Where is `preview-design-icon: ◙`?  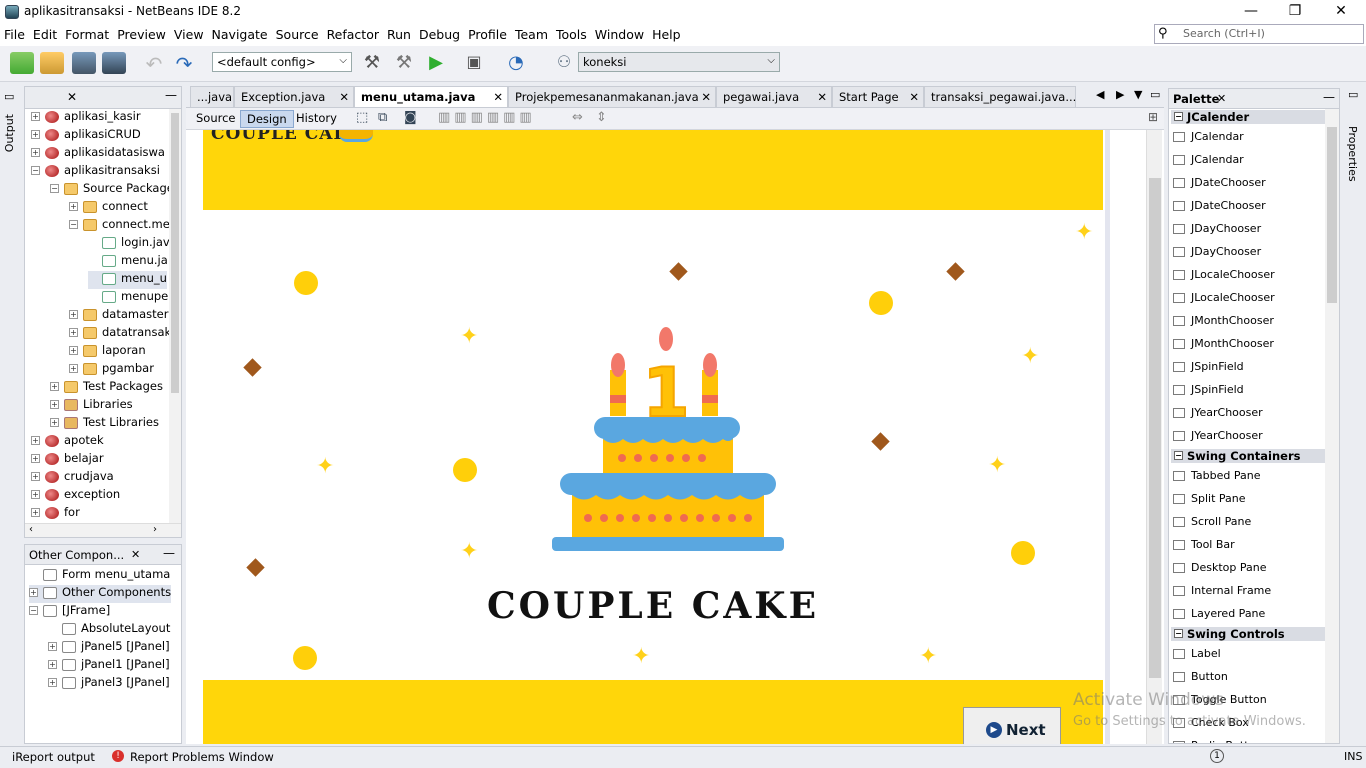
preview-design-icon: ◙ is located at coordinates (410, 117).